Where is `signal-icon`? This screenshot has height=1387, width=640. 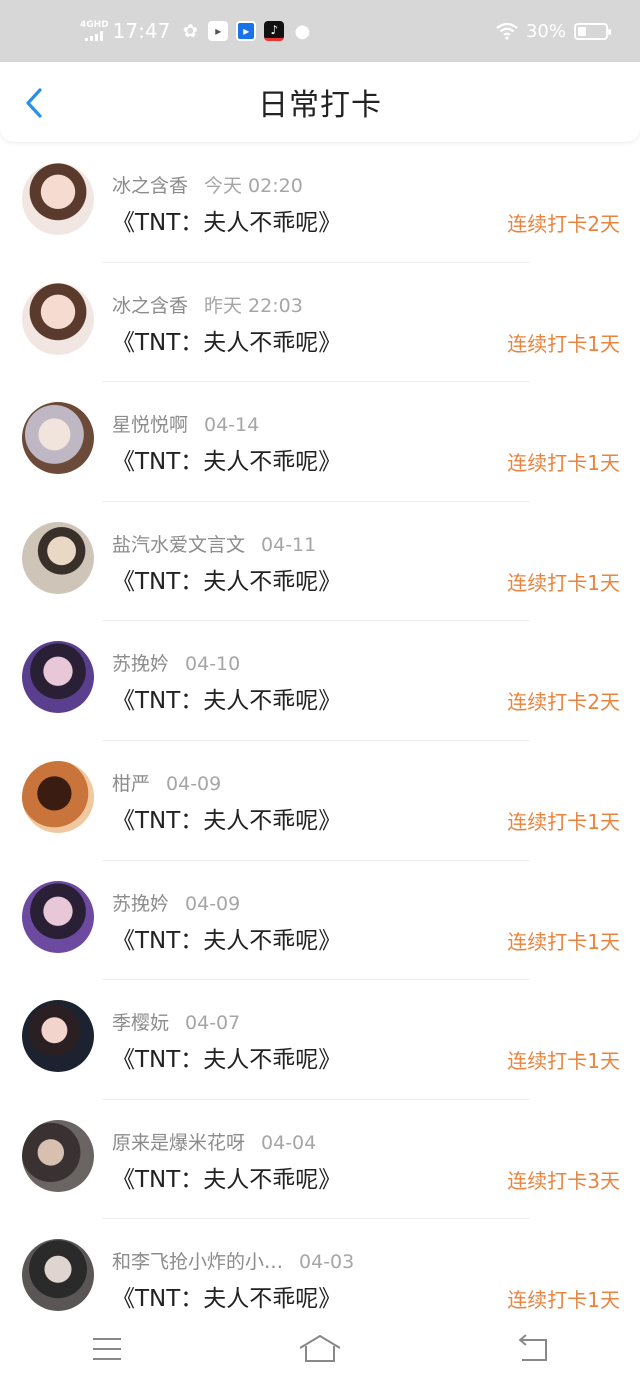 signal-icon is located at coordinates (94, 36).